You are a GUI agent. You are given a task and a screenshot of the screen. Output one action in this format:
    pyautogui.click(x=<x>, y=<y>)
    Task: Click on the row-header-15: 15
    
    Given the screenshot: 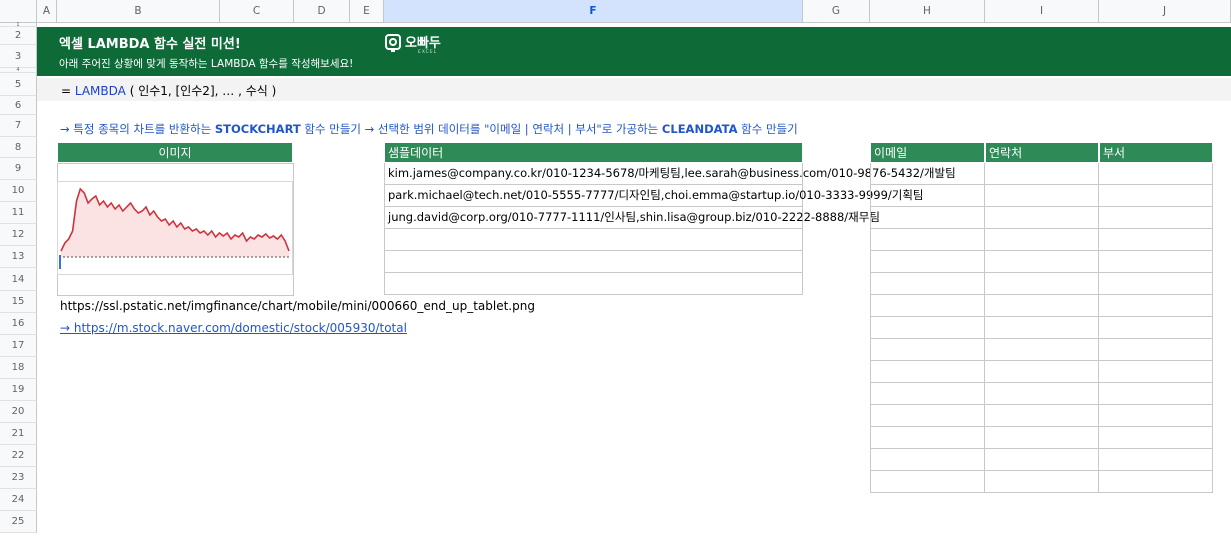 What is the action you would take?
    pyautogui.click(x=18, y=302)
    